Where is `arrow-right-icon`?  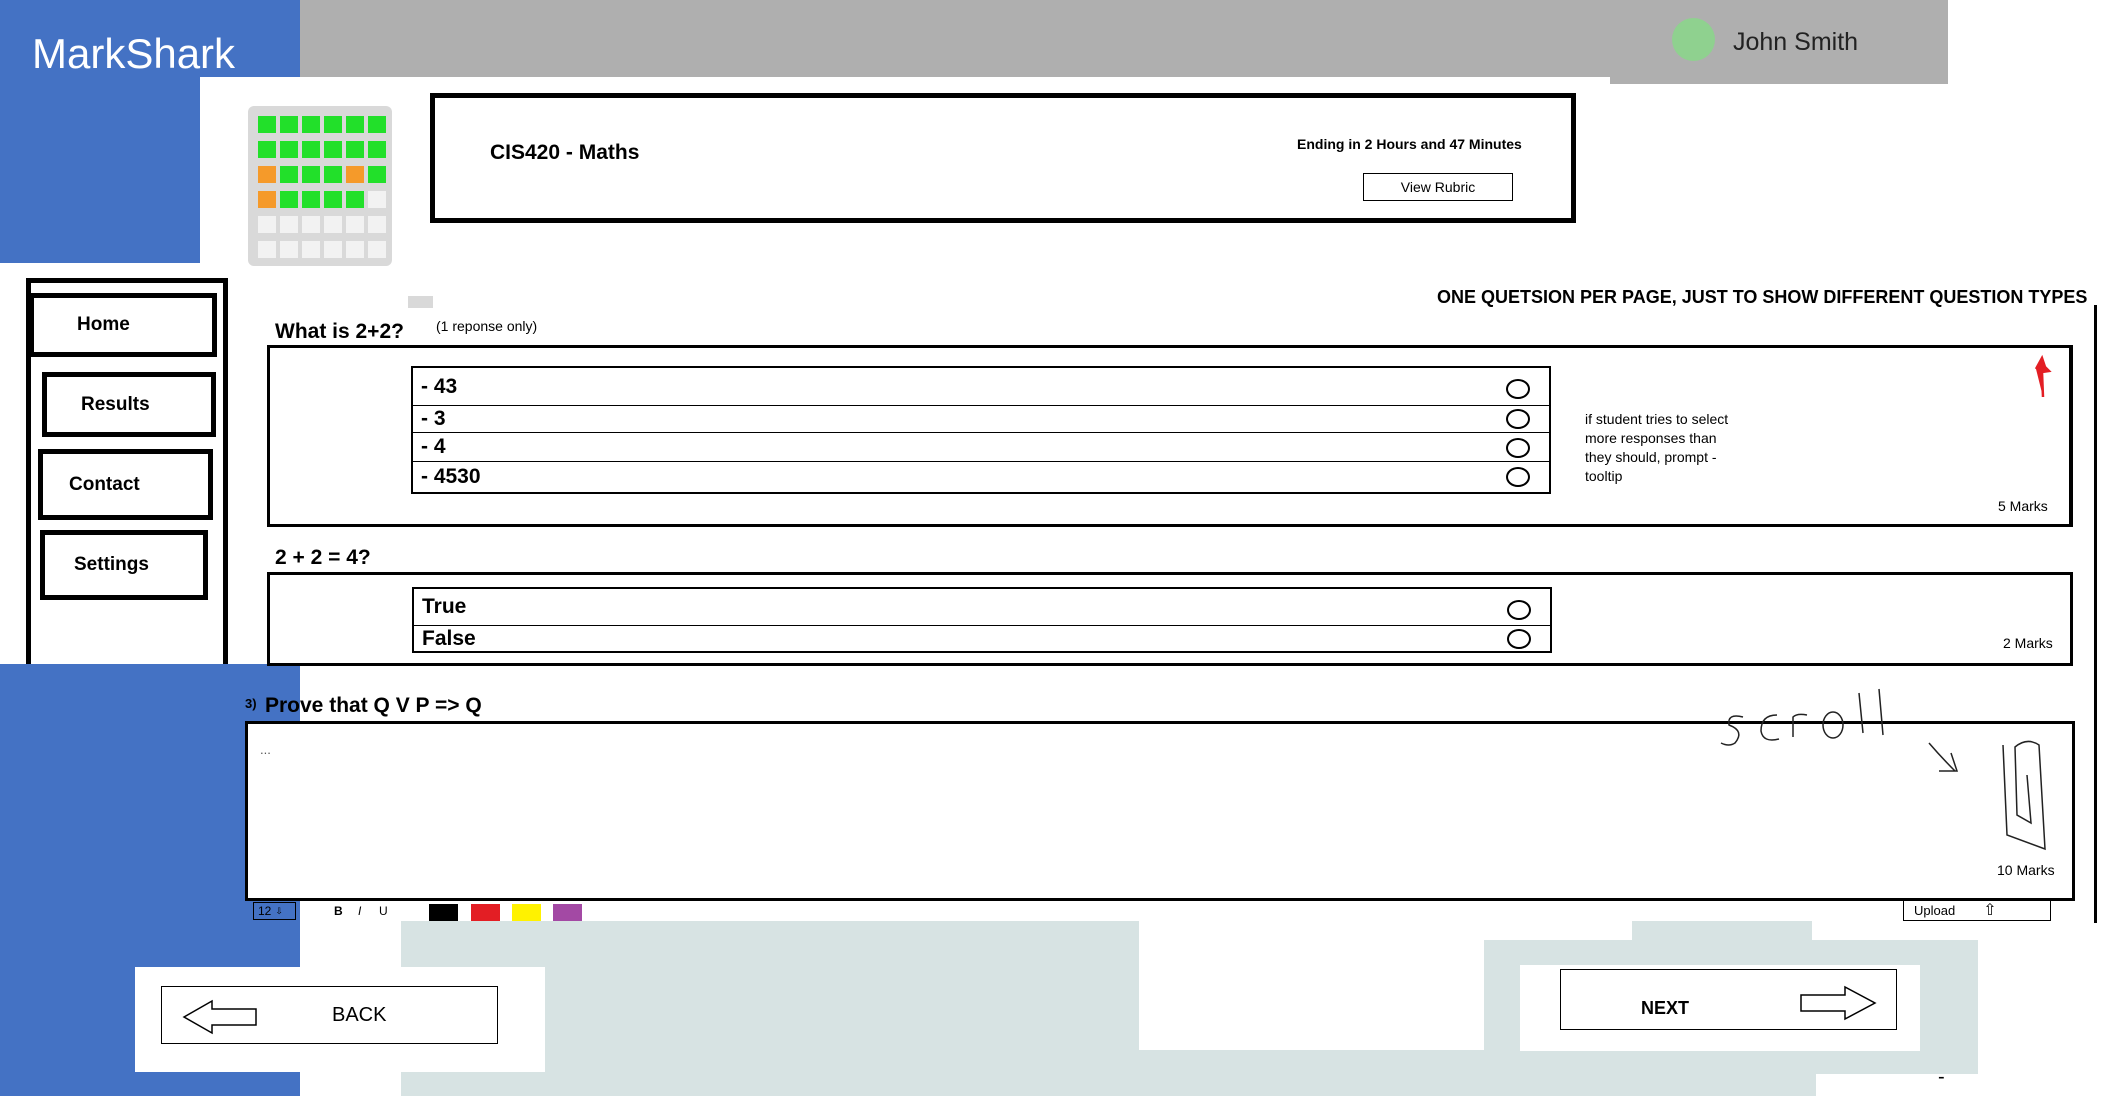 arrow-right-icon is located at coordinates (1838, 1003).